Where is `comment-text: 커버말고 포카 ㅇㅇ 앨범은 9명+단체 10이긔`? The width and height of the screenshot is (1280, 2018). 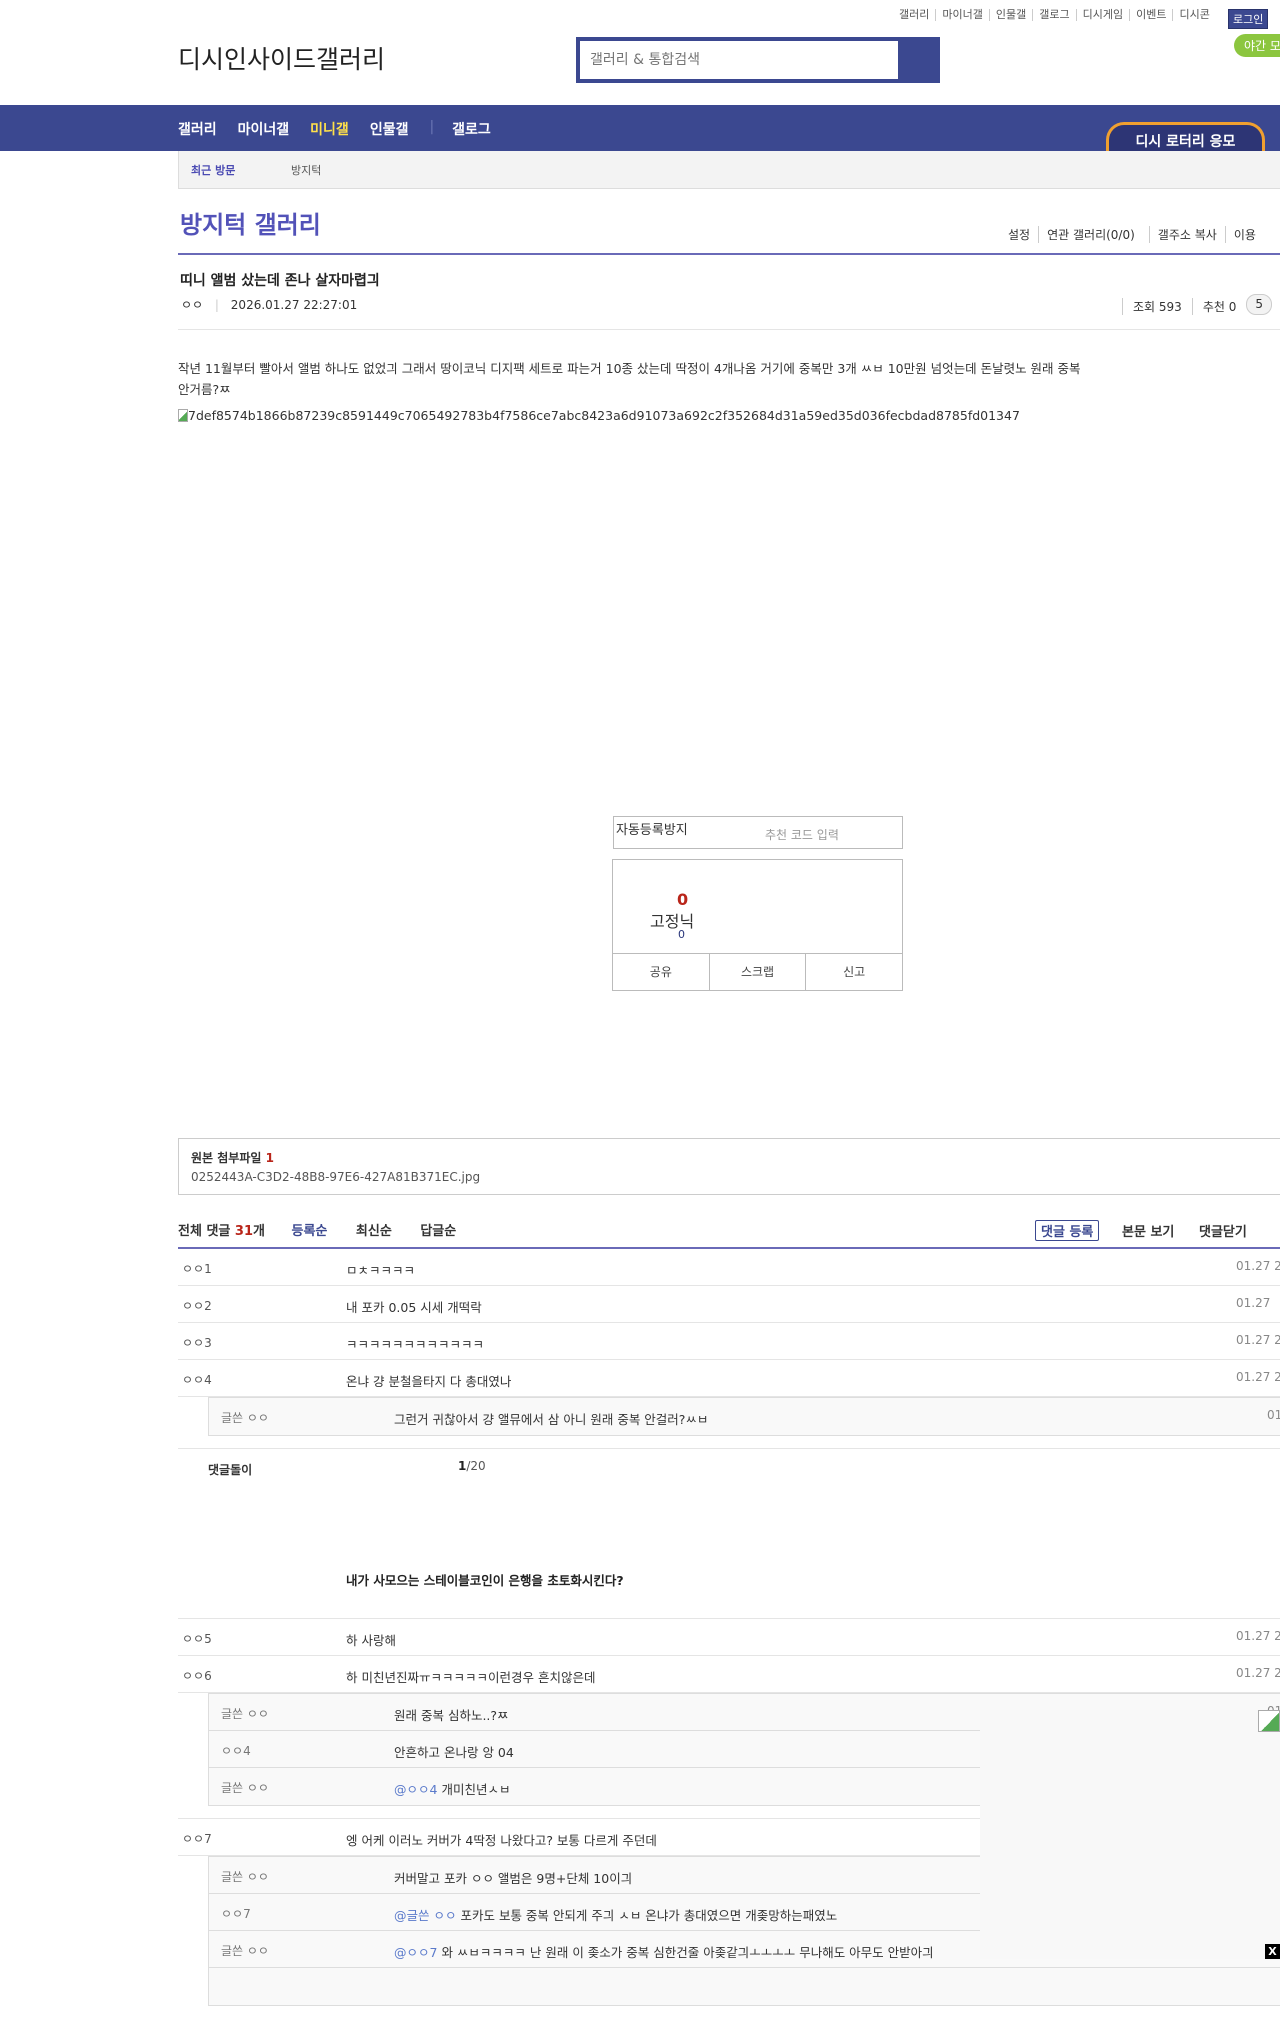
comment-text: 커버말고 포카 ㅇㅇ 앨범은 9명+단체 10이긔 is located at coordinates (513, 1877).